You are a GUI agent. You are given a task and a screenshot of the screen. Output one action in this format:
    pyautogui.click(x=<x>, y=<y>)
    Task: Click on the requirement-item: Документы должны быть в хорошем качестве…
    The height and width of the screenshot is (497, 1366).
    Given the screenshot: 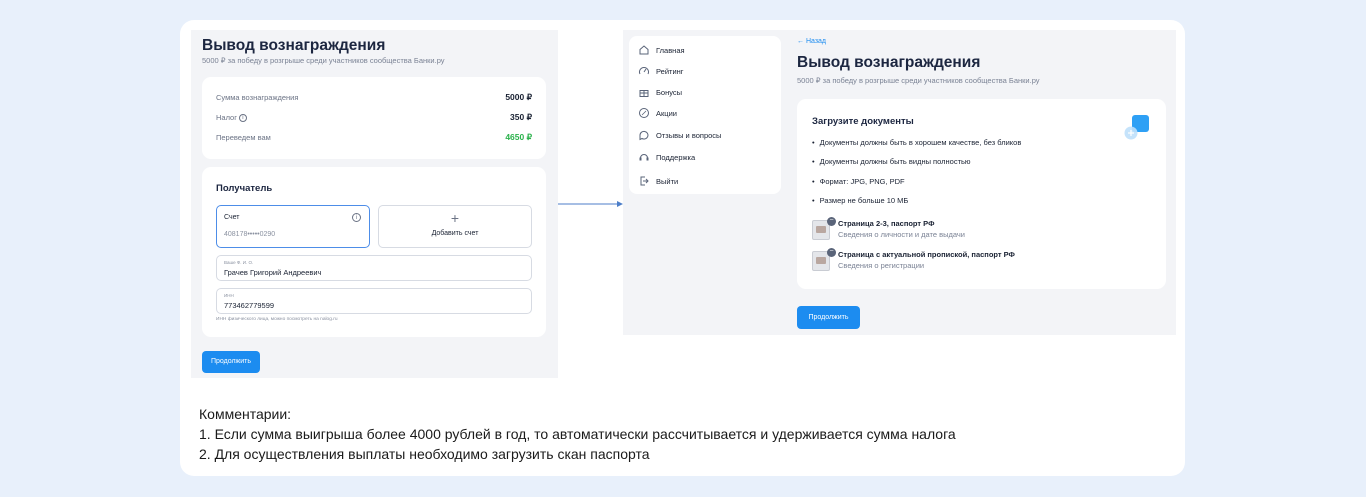 What is the action you would take?
    pyautogui.click(x=917, y=142)
    